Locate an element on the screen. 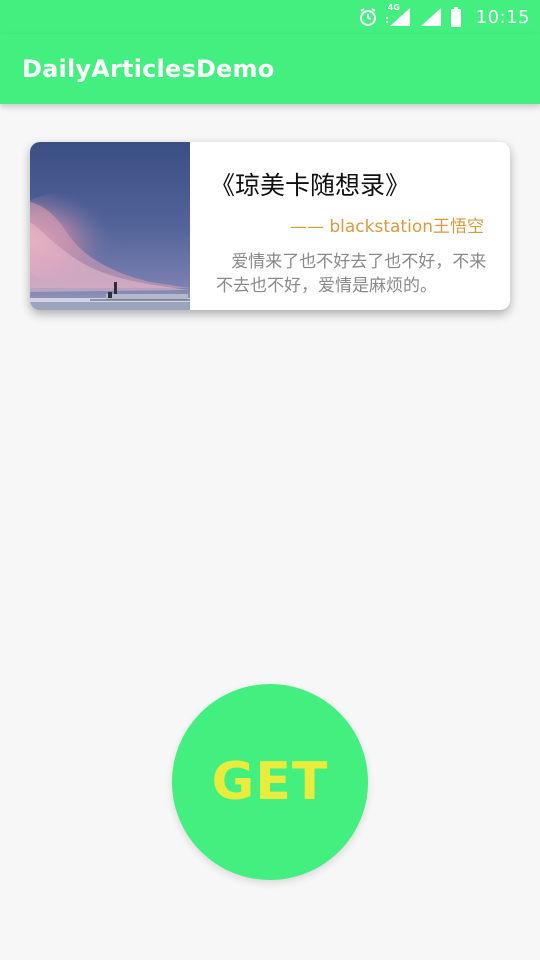 Image resolution: width=540 pixels, height=960 pixels. app-title: DailyArticlesDemo is located at coordinates (148, 69).